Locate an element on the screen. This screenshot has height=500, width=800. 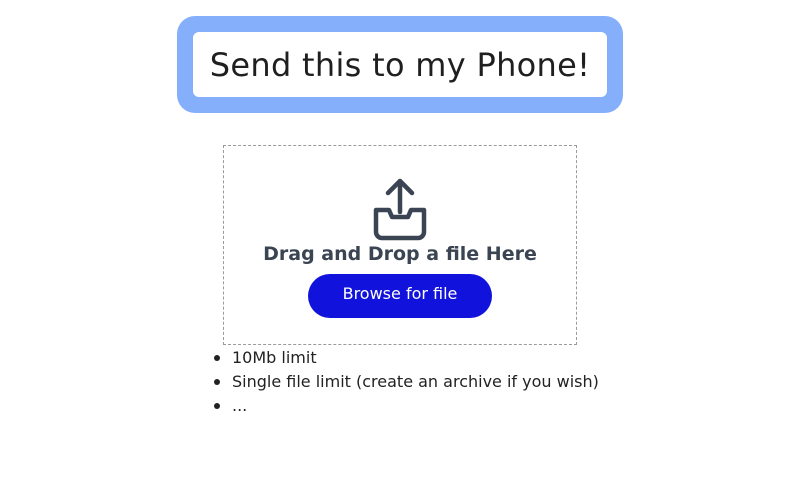
upload-tray-icon is located at coordinates (400, 209).